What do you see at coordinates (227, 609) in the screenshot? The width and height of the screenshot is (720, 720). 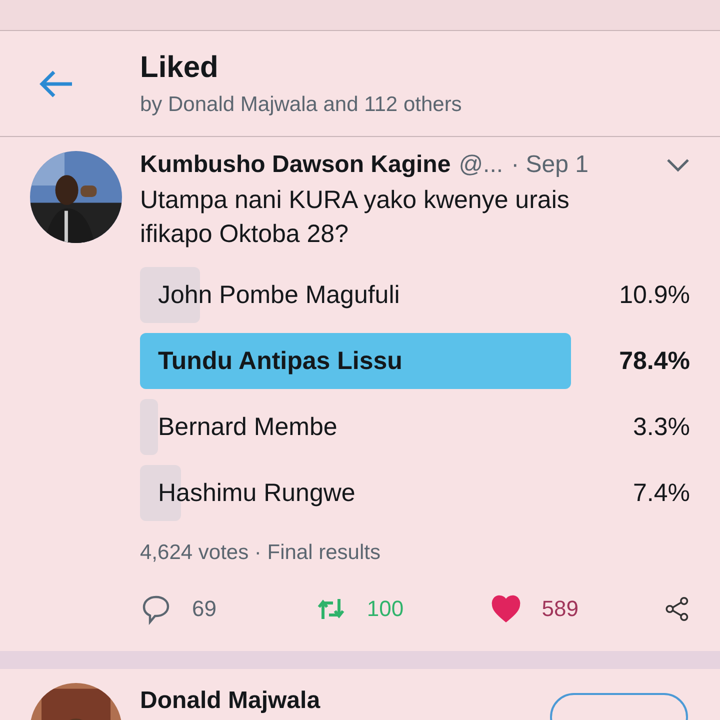 I see `reply-button: 69` at bounding box center [227, 609].